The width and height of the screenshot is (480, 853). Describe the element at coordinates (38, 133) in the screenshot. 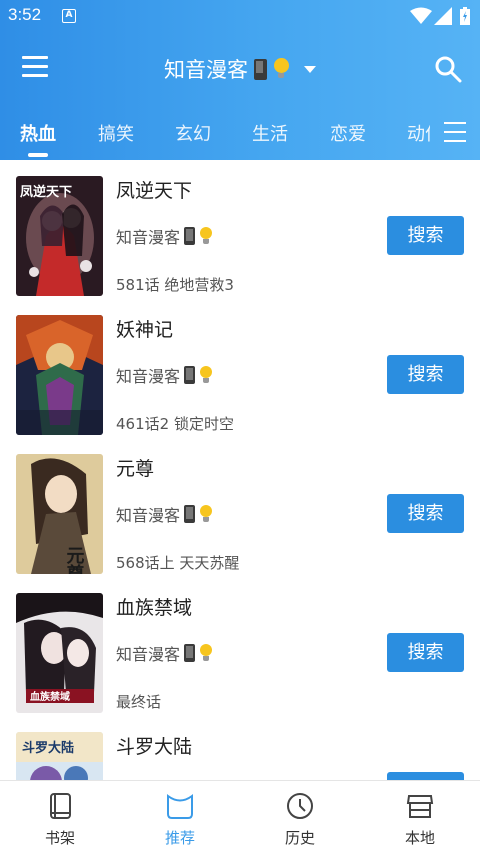

I see `tab-rexue: 热血` at that location.